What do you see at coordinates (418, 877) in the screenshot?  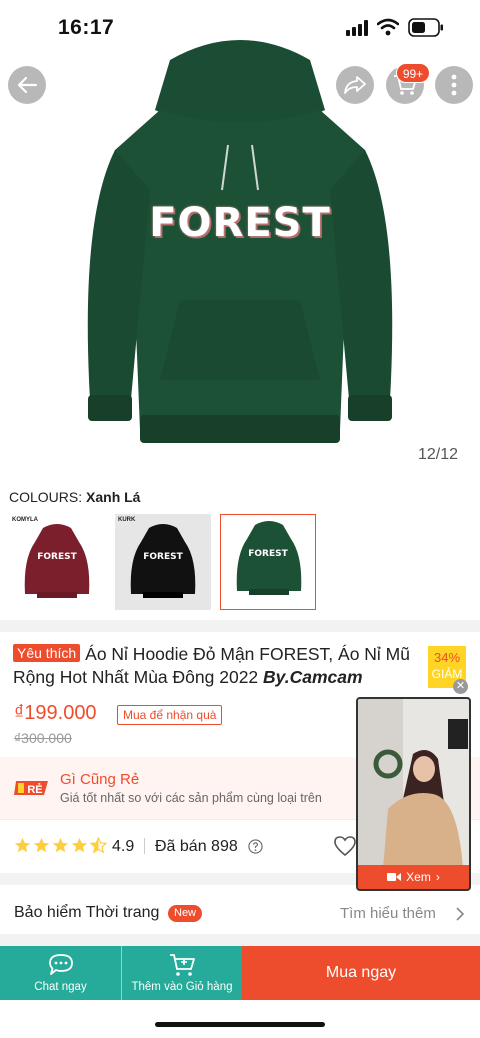 I see `video-play-label: Xem` at bounding box center [418, 877].